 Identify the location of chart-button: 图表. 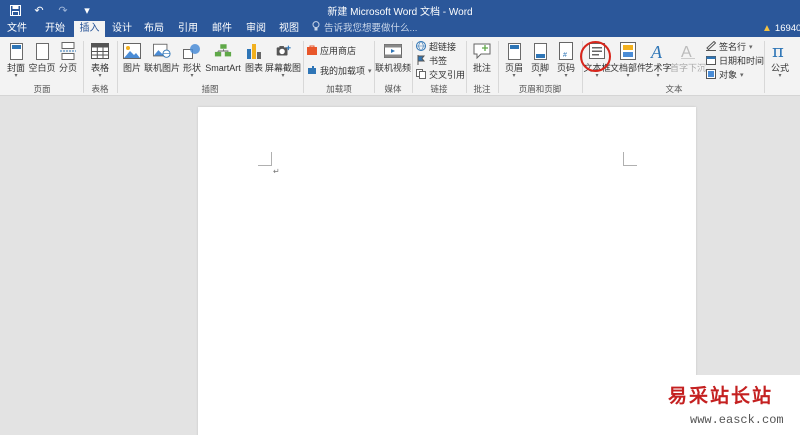
(254, 61).